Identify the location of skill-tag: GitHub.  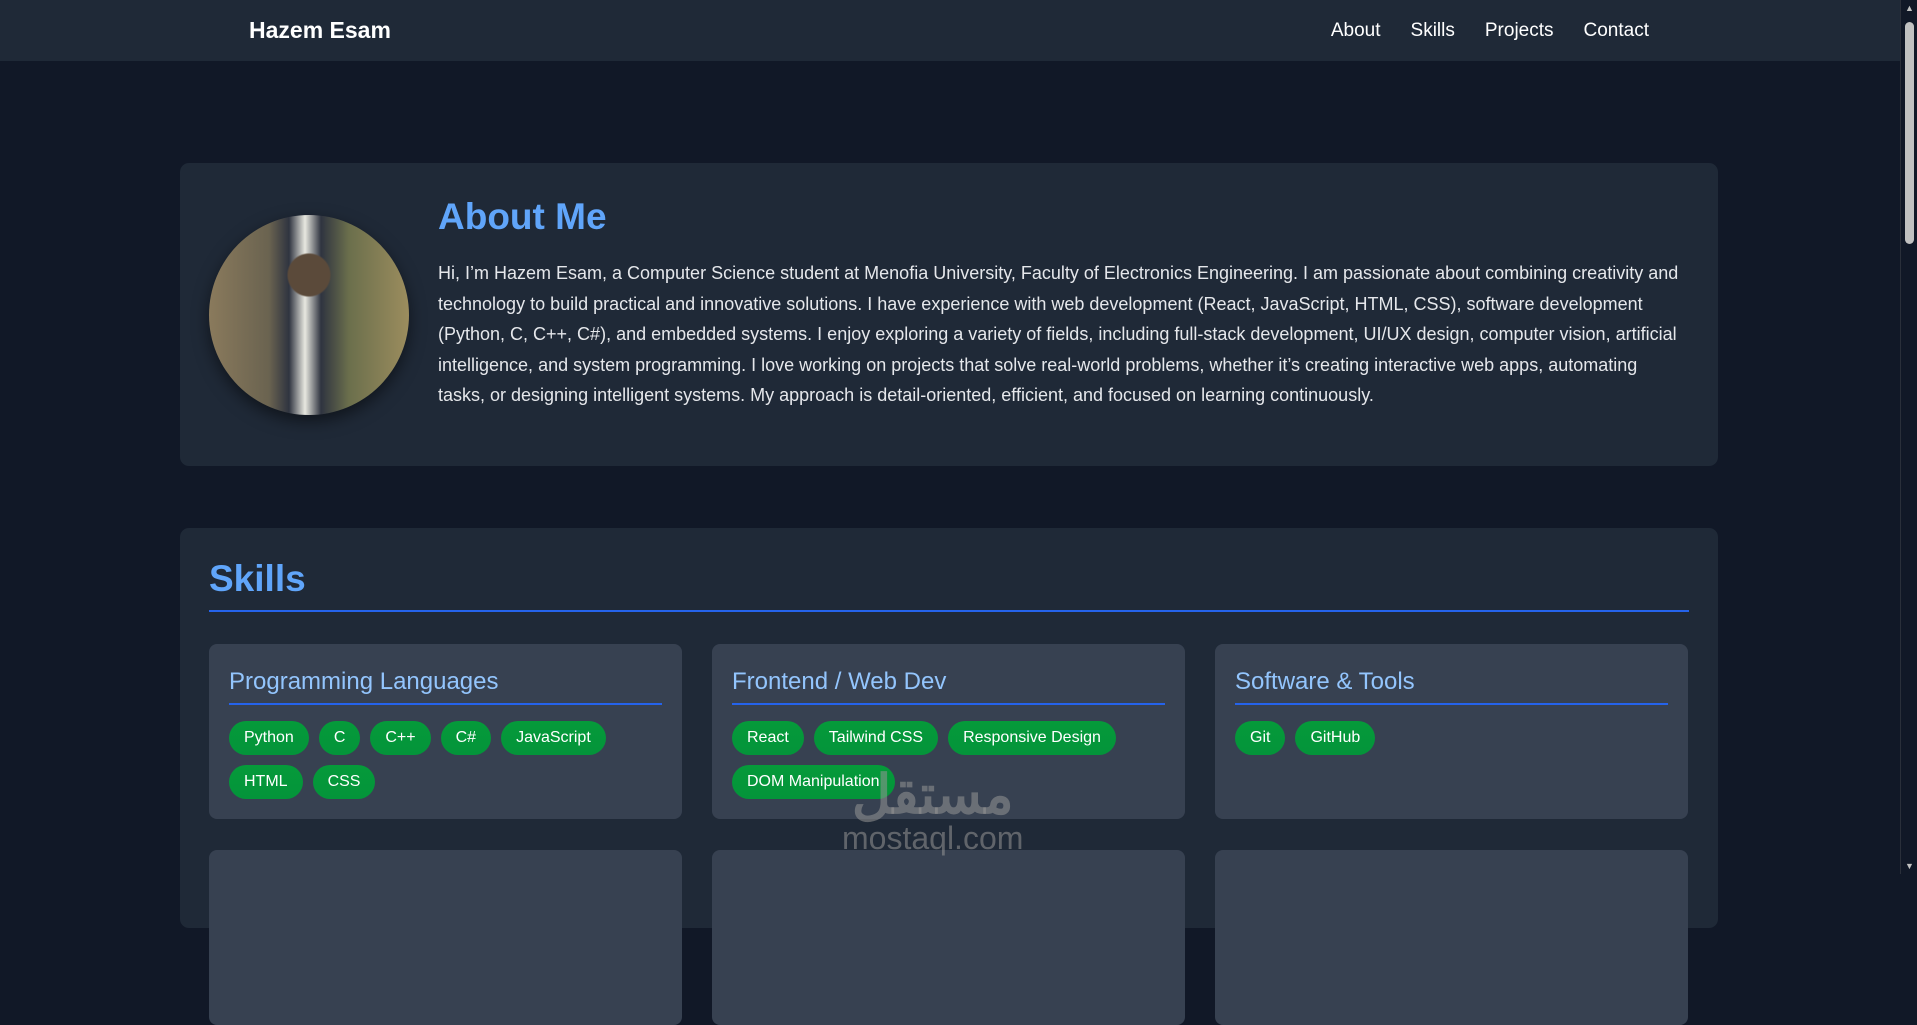
(1335, 738).